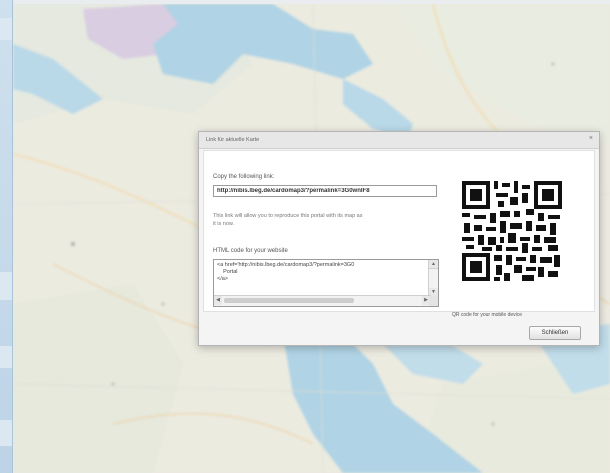  What do you see at coordinates (244, 177) in the screenshot?
I see `copy-link-label: Copy the following link:` at bounding box center [244, 177].